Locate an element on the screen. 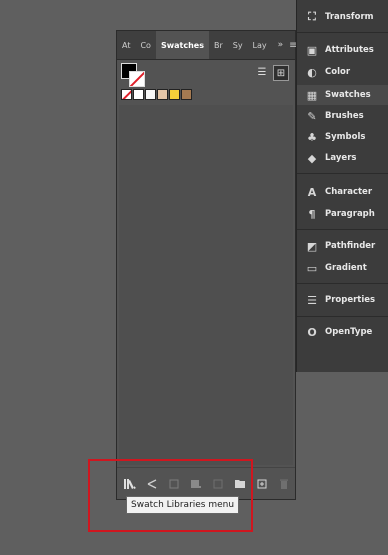 This screenshot has height=555, width=388. trash-icon is located at coordinates (284, 484).